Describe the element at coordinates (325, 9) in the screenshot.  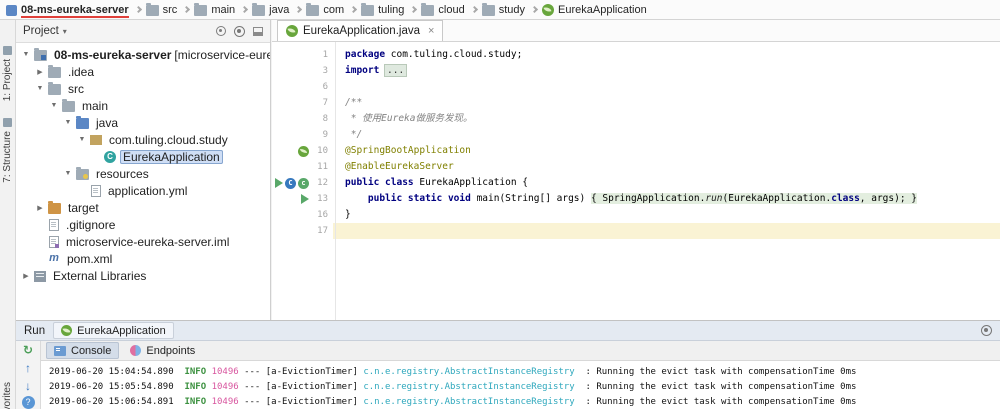
I see `breadcrumb-item: com` at that location.